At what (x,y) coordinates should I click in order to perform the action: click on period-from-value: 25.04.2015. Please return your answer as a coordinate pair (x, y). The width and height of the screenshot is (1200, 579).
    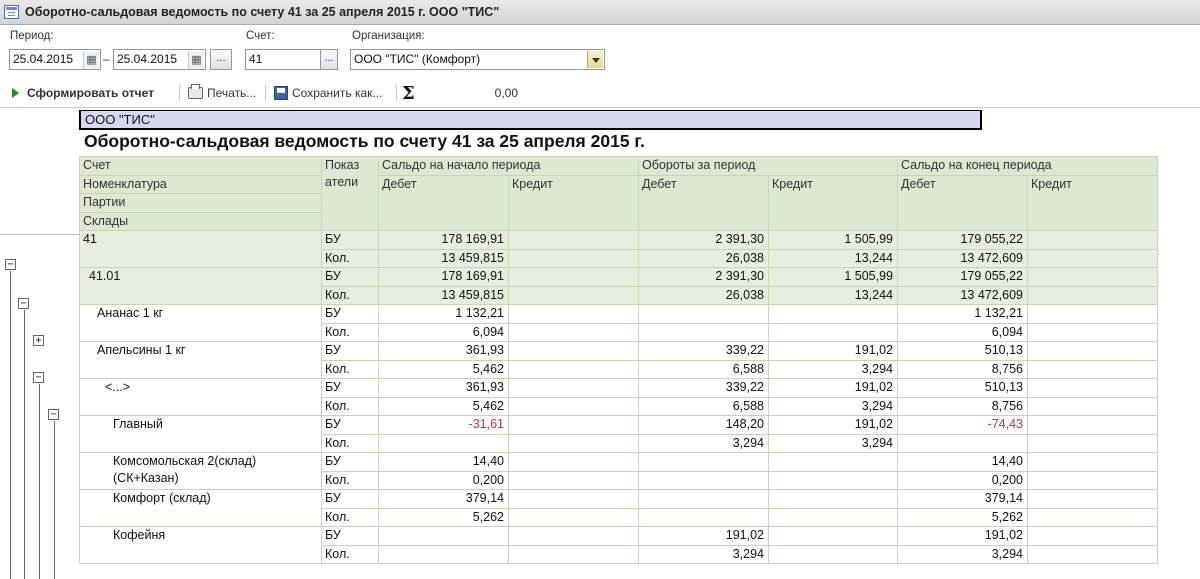
    Looking at the image, I should click on (43, 59).